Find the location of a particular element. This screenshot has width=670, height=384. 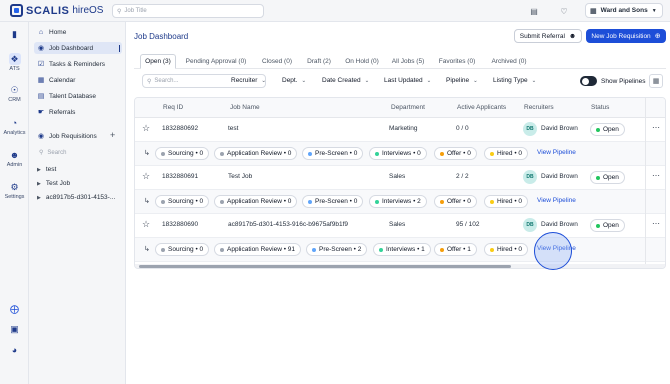

show-pipelines-toggle is located at coordinates (588, 81).